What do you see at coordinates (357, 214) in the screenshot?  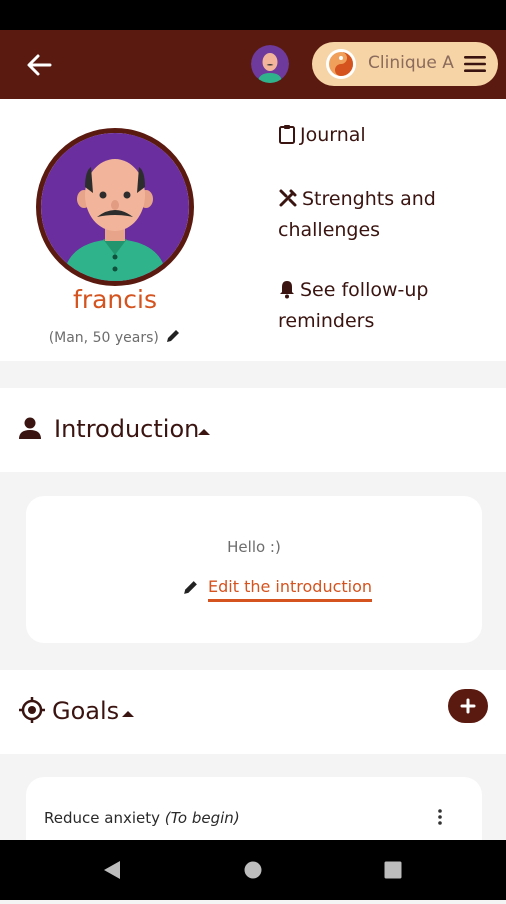 I see `strengths-challenges-label: Strenghts and challenges` at bounding box center [357, 214].